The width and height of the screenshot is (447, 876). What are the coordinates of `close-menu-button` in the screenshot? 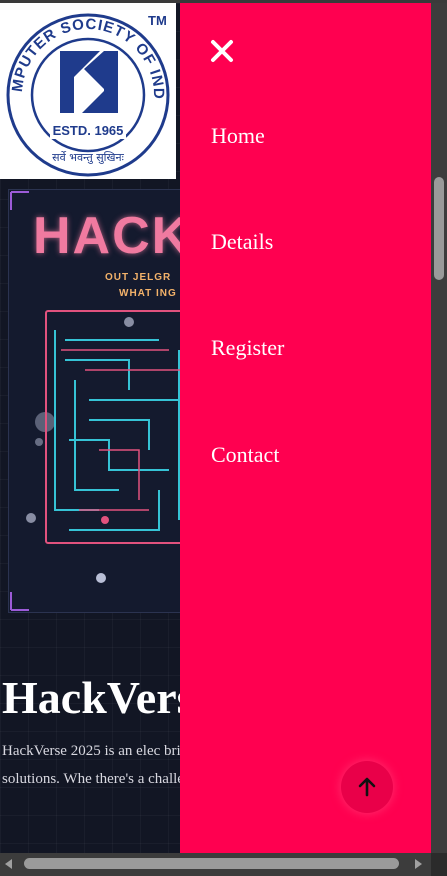 It's located at (222, 51).